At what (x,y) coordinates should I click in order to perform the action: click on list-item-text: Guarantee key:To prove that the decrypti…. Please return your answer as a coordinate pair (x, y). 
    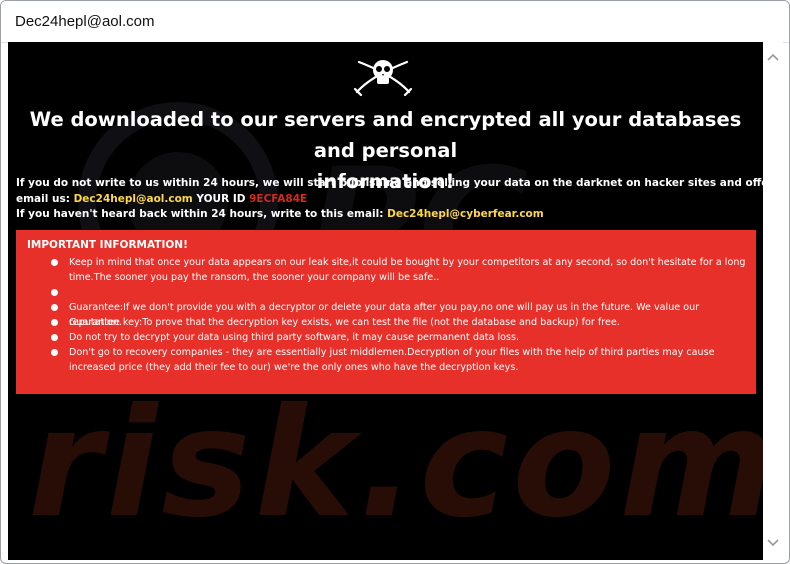
    Looking at the image, I should click on (344, 322).